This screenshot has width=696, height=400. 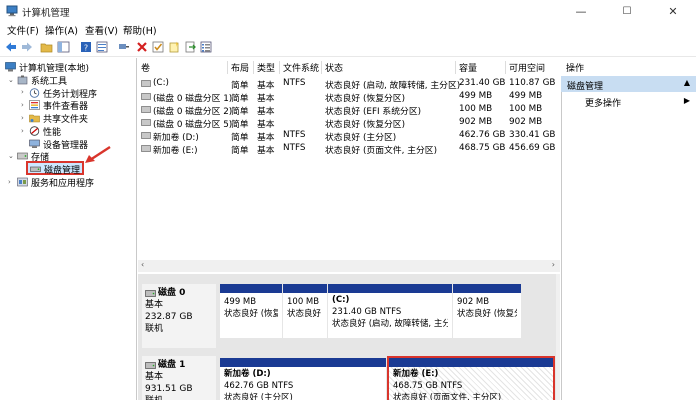 I want to click on window-title: 计算机管理, so click(x=46, y=13).